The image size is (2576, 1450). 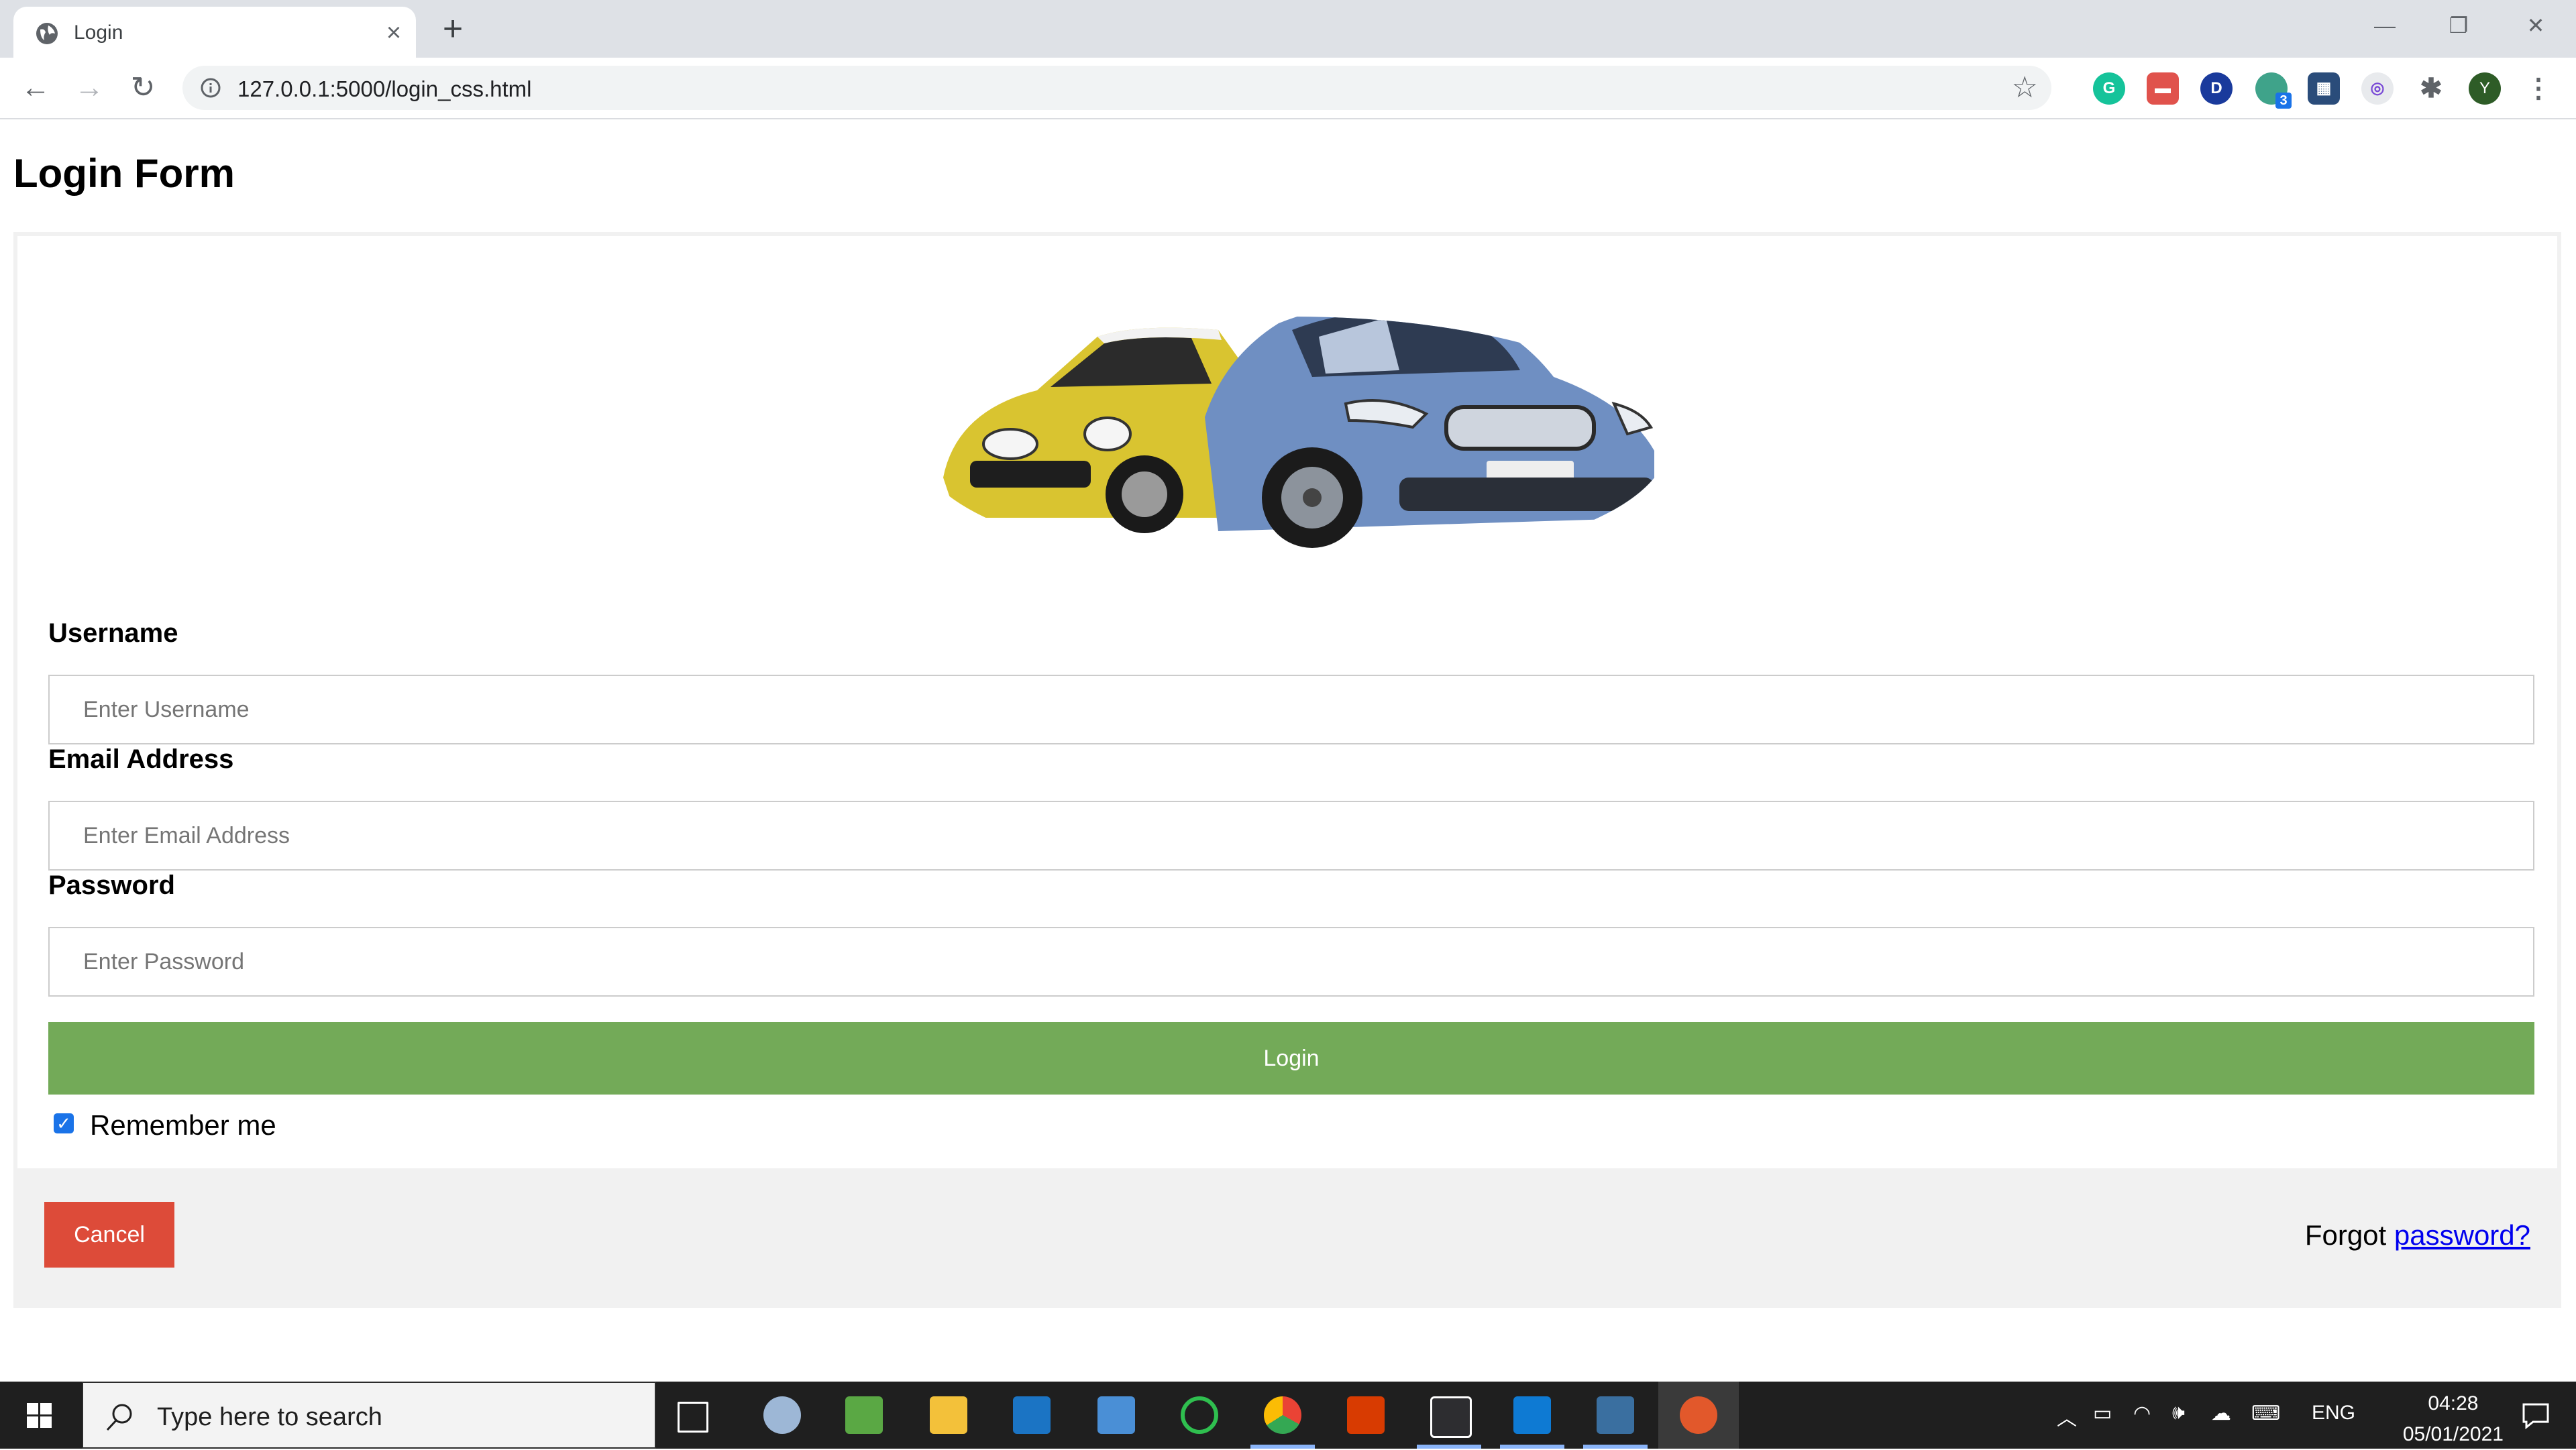 I want to click on taskbar-search: Type here to search, so click(x=369, y=1415).